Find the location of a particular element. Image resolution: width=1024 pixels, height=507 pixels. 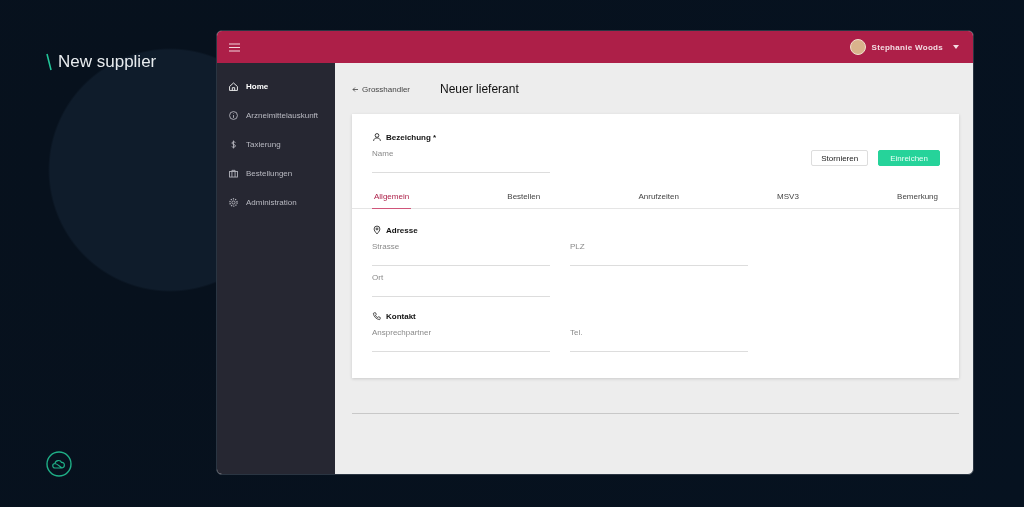

sidebar-item: Home is located at coordinates (281, 86).